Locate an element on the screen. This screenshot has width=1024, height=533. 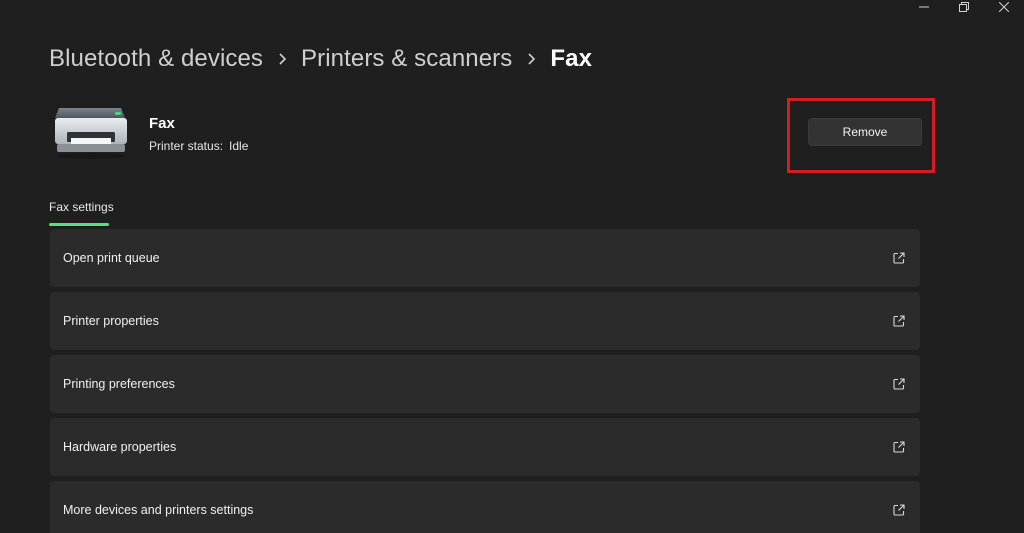
remove-button: Remove is located at coordinates (865, 132).